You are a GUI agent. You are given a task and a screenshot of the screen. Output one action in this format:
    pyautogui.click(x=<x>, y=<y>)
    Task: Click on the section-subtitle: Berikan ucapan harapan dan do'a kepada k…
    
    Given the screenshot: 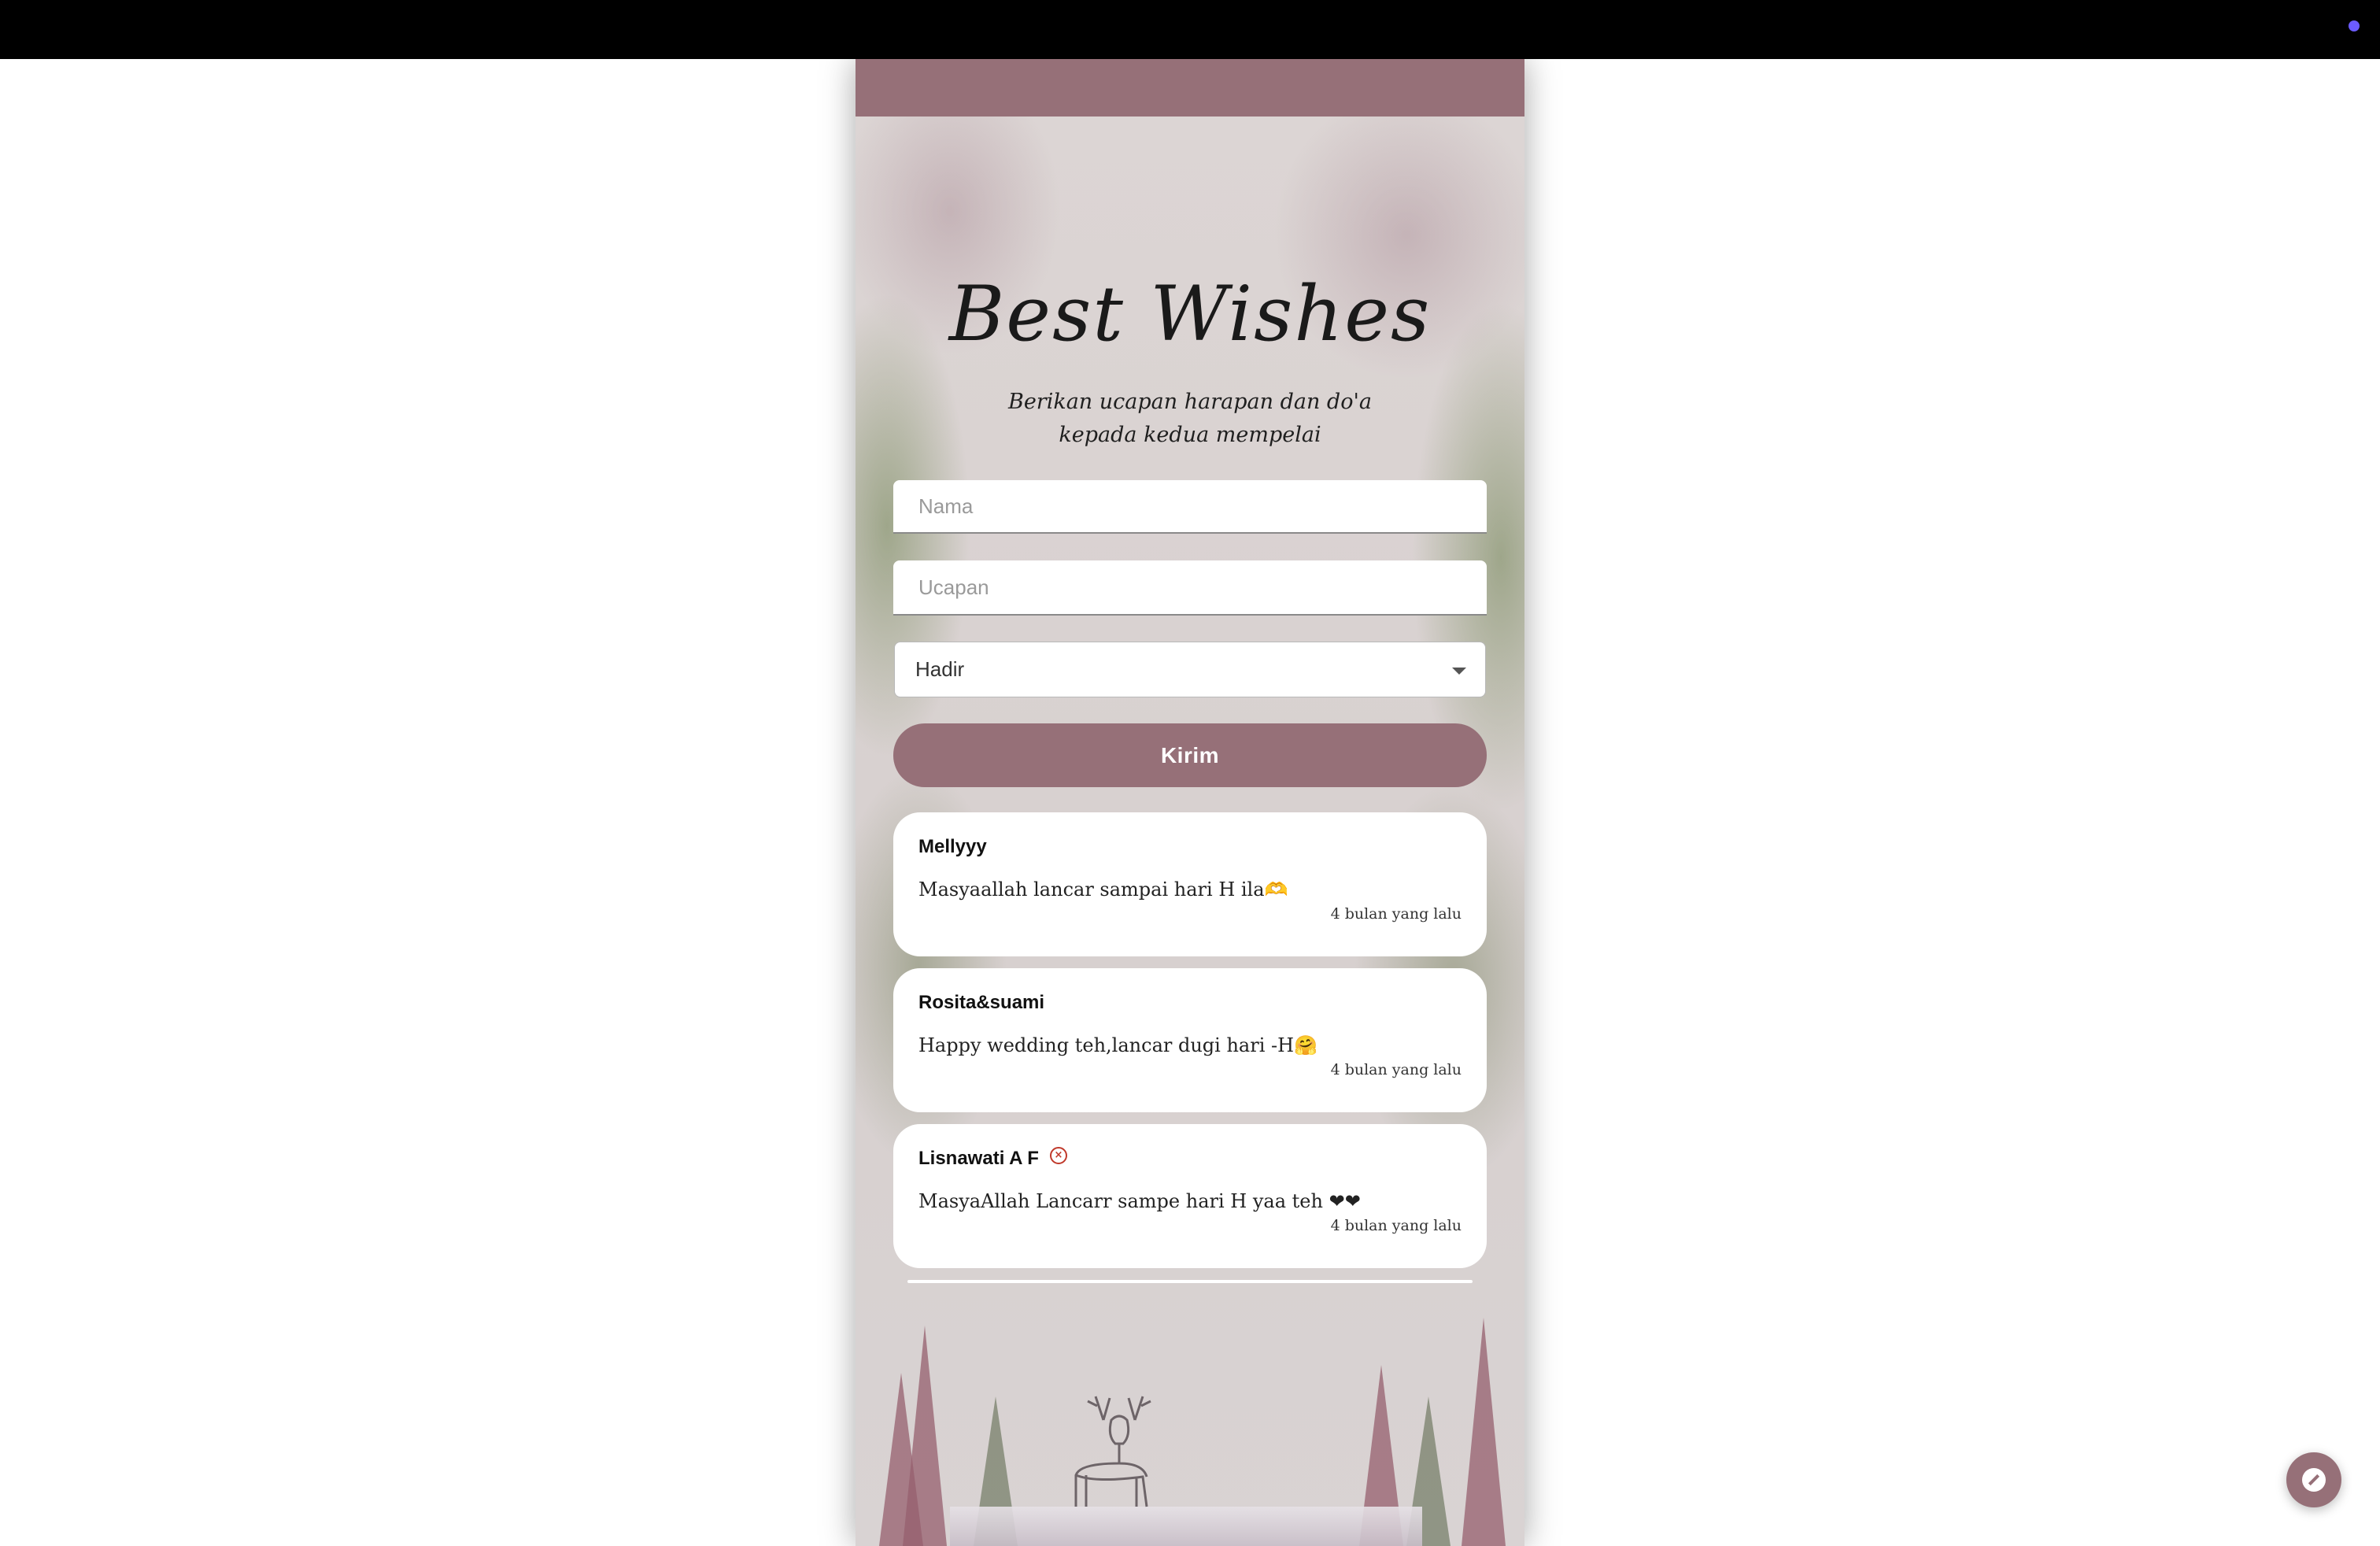 What is the action you would take?
    pyautogui.click(x=1189, y=418)
    